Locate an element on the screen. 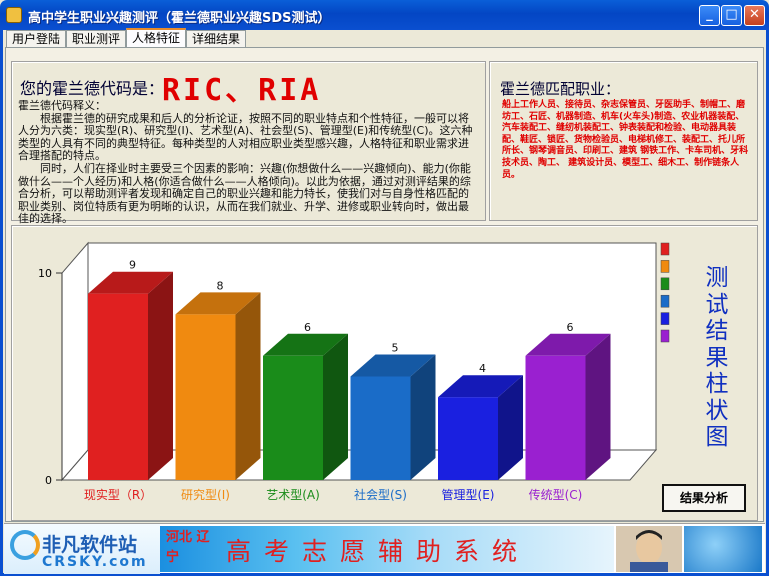 This screenshot has height=576, width=769. bottom-banner: 非凡软件站 CRSKY.com 河北 辽宁 高考志愿辅助系统 is located at coordinates (384, 548).